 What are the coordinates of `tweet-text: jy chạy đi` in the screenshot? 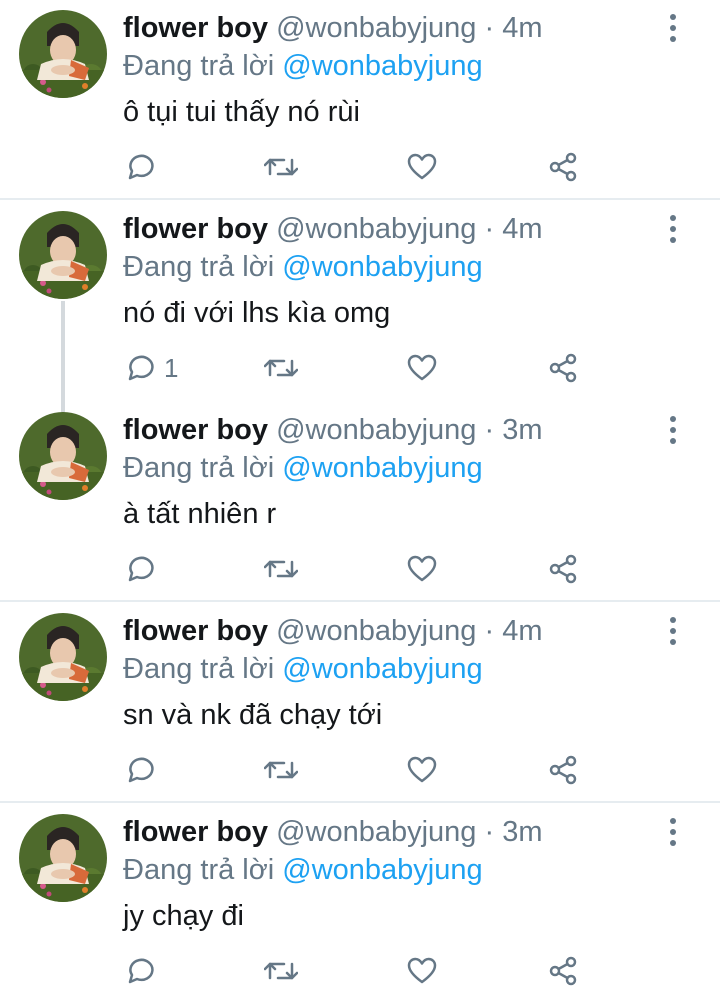 It's located at (183, 916).